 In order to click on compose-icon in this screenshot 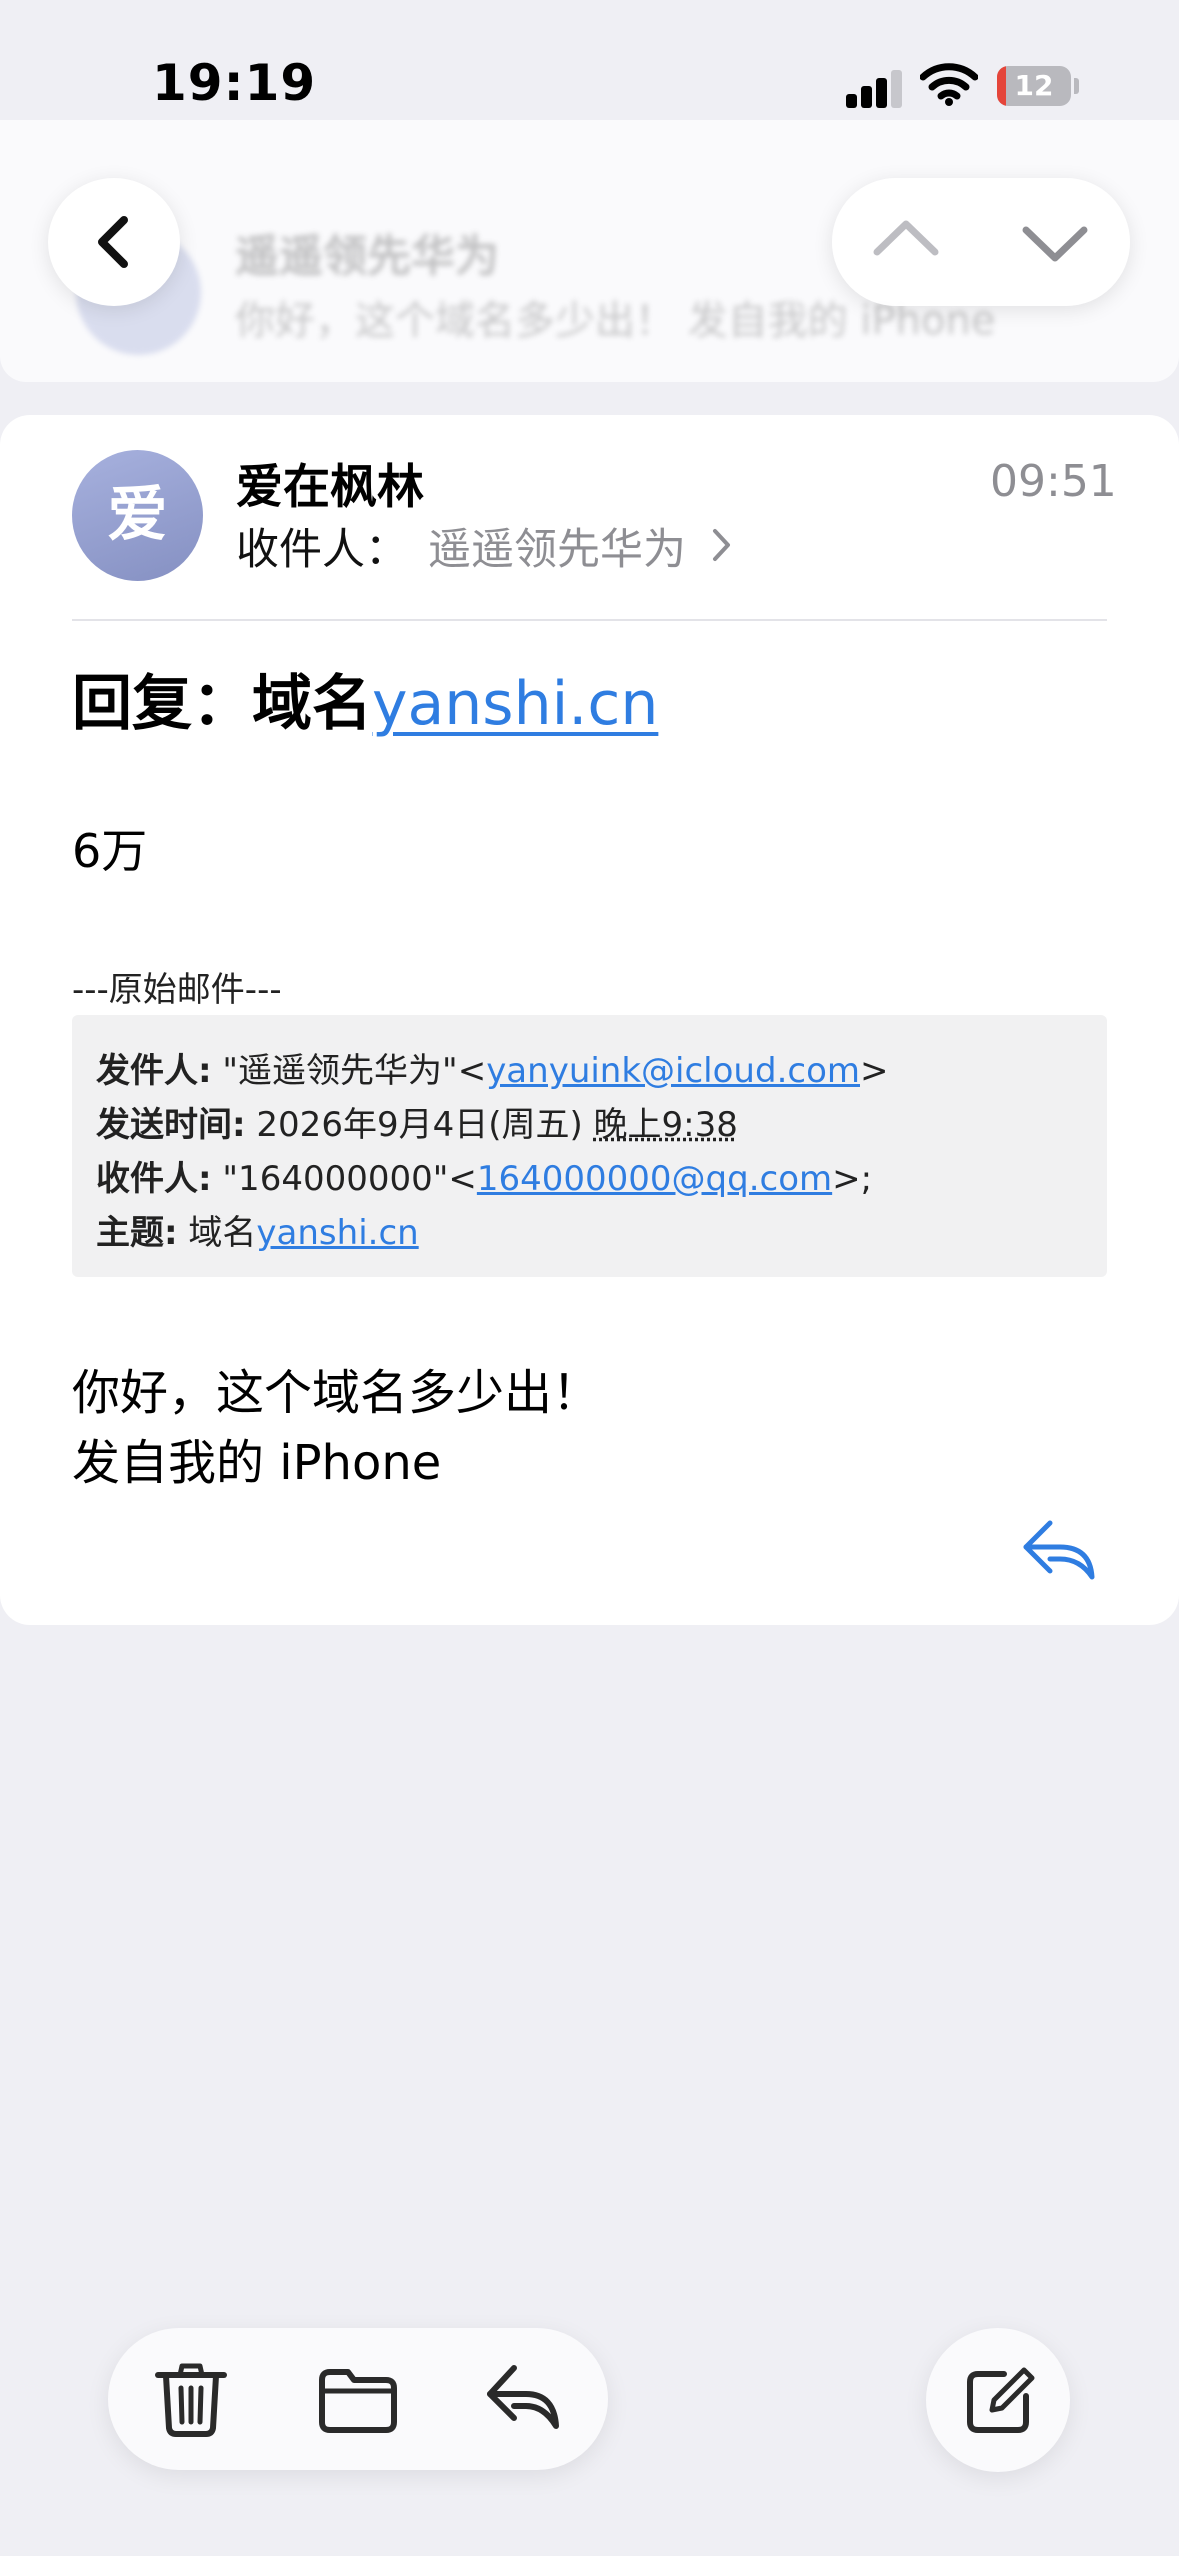, I will do `click(1001, 2400)`.